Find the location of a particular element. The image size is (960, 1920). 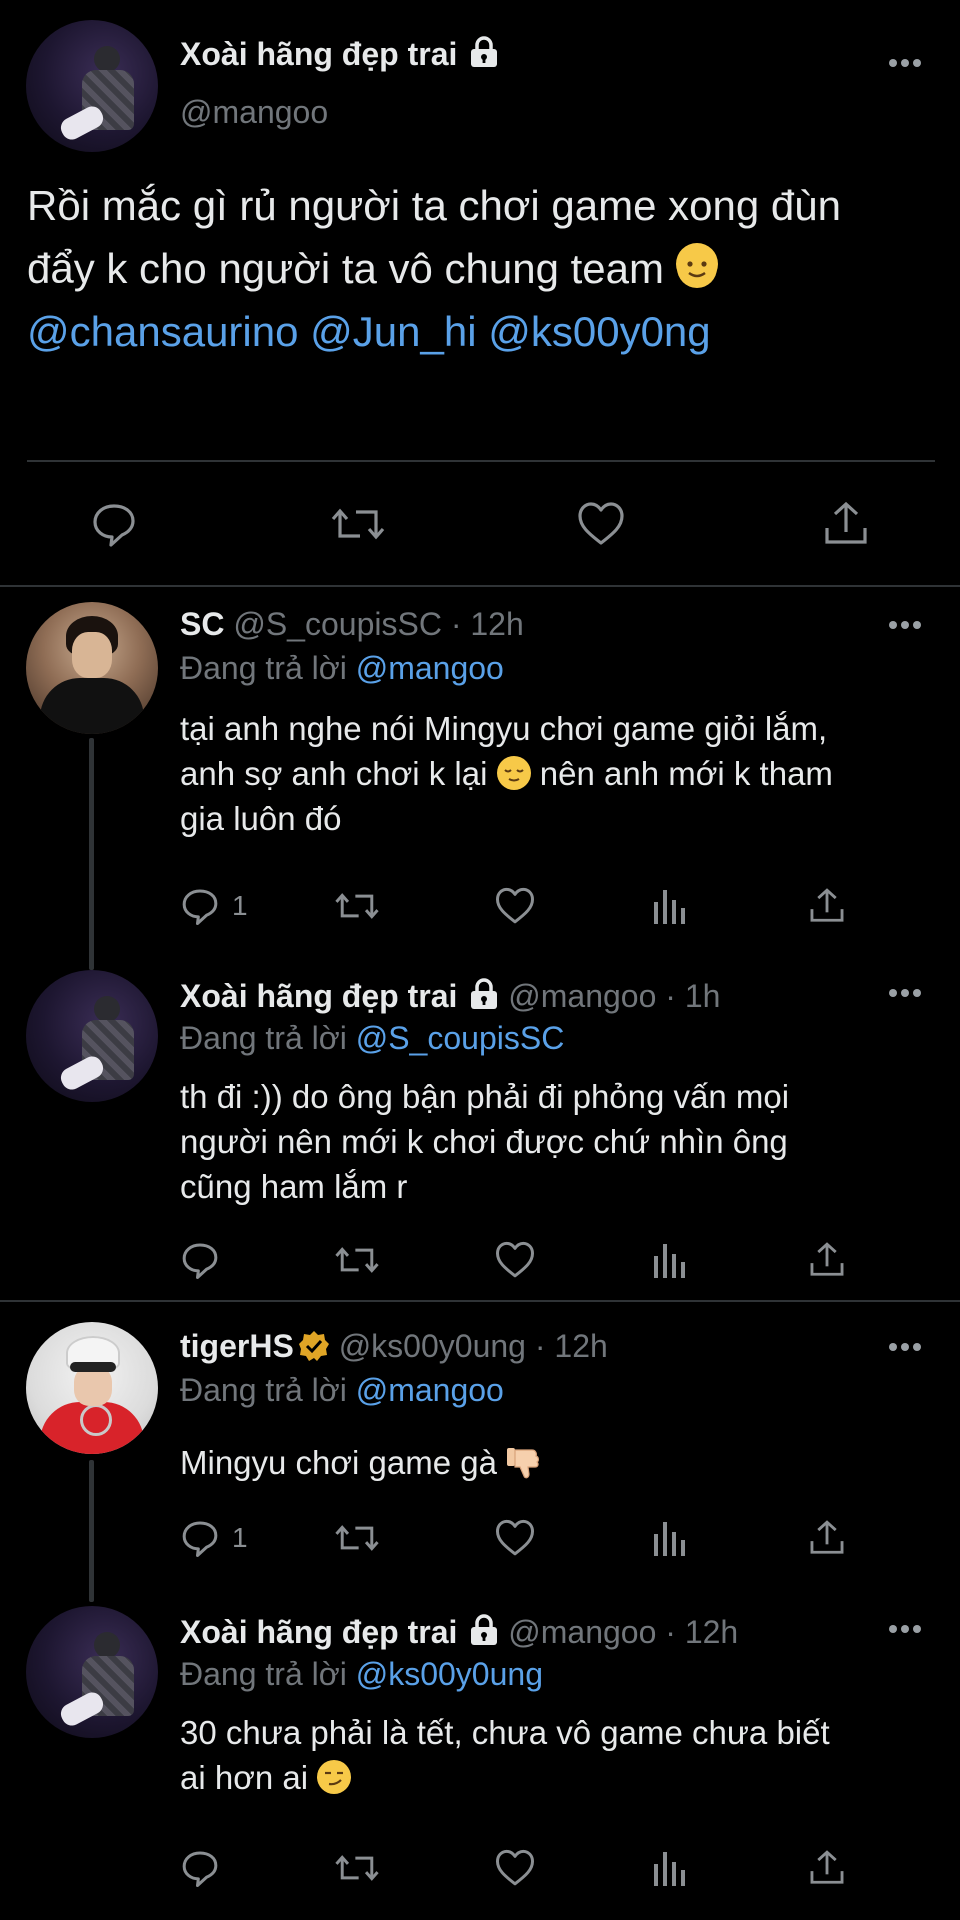

reply-text-line: Mingyu chơi game gà is located at coordinates (361, 1462).